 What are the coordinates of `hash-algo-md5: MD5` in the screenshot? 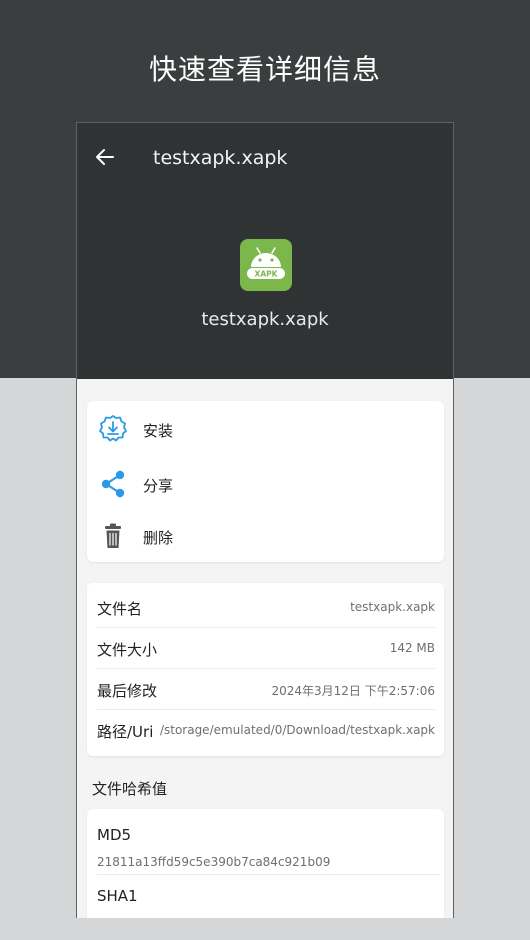 It's located at (114, 835).